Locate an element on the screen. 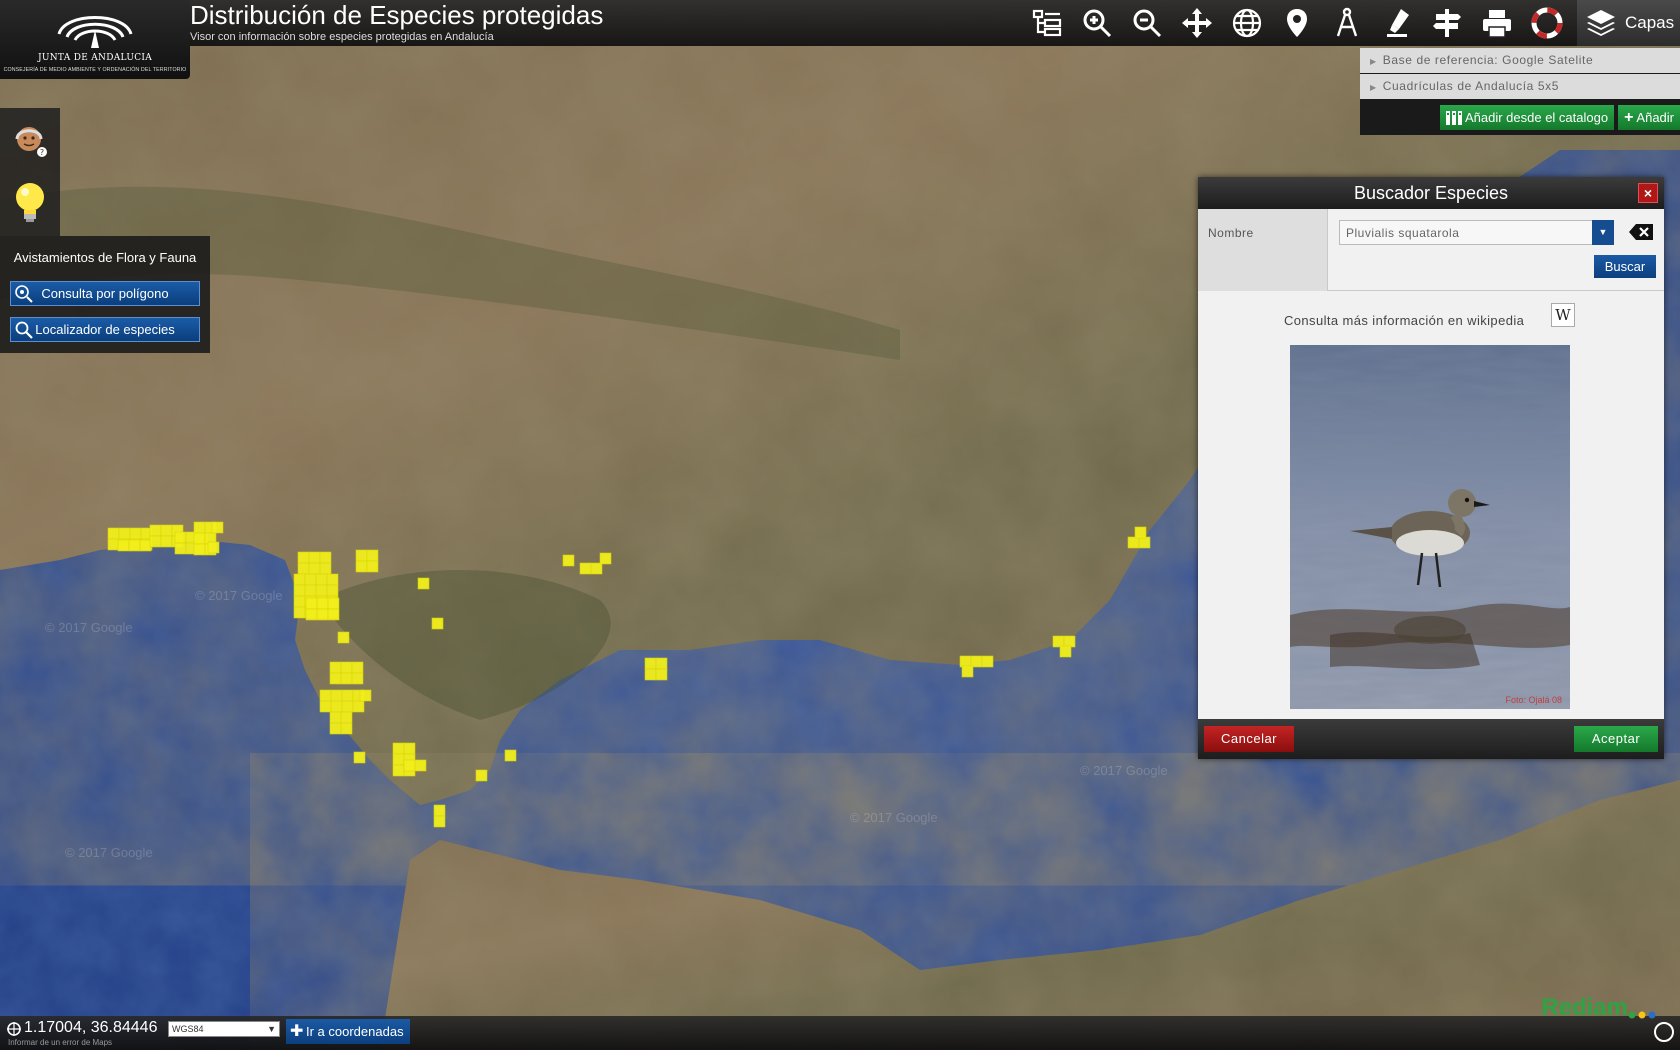  search-button: Buscar is located at coordinates (1625, 266).